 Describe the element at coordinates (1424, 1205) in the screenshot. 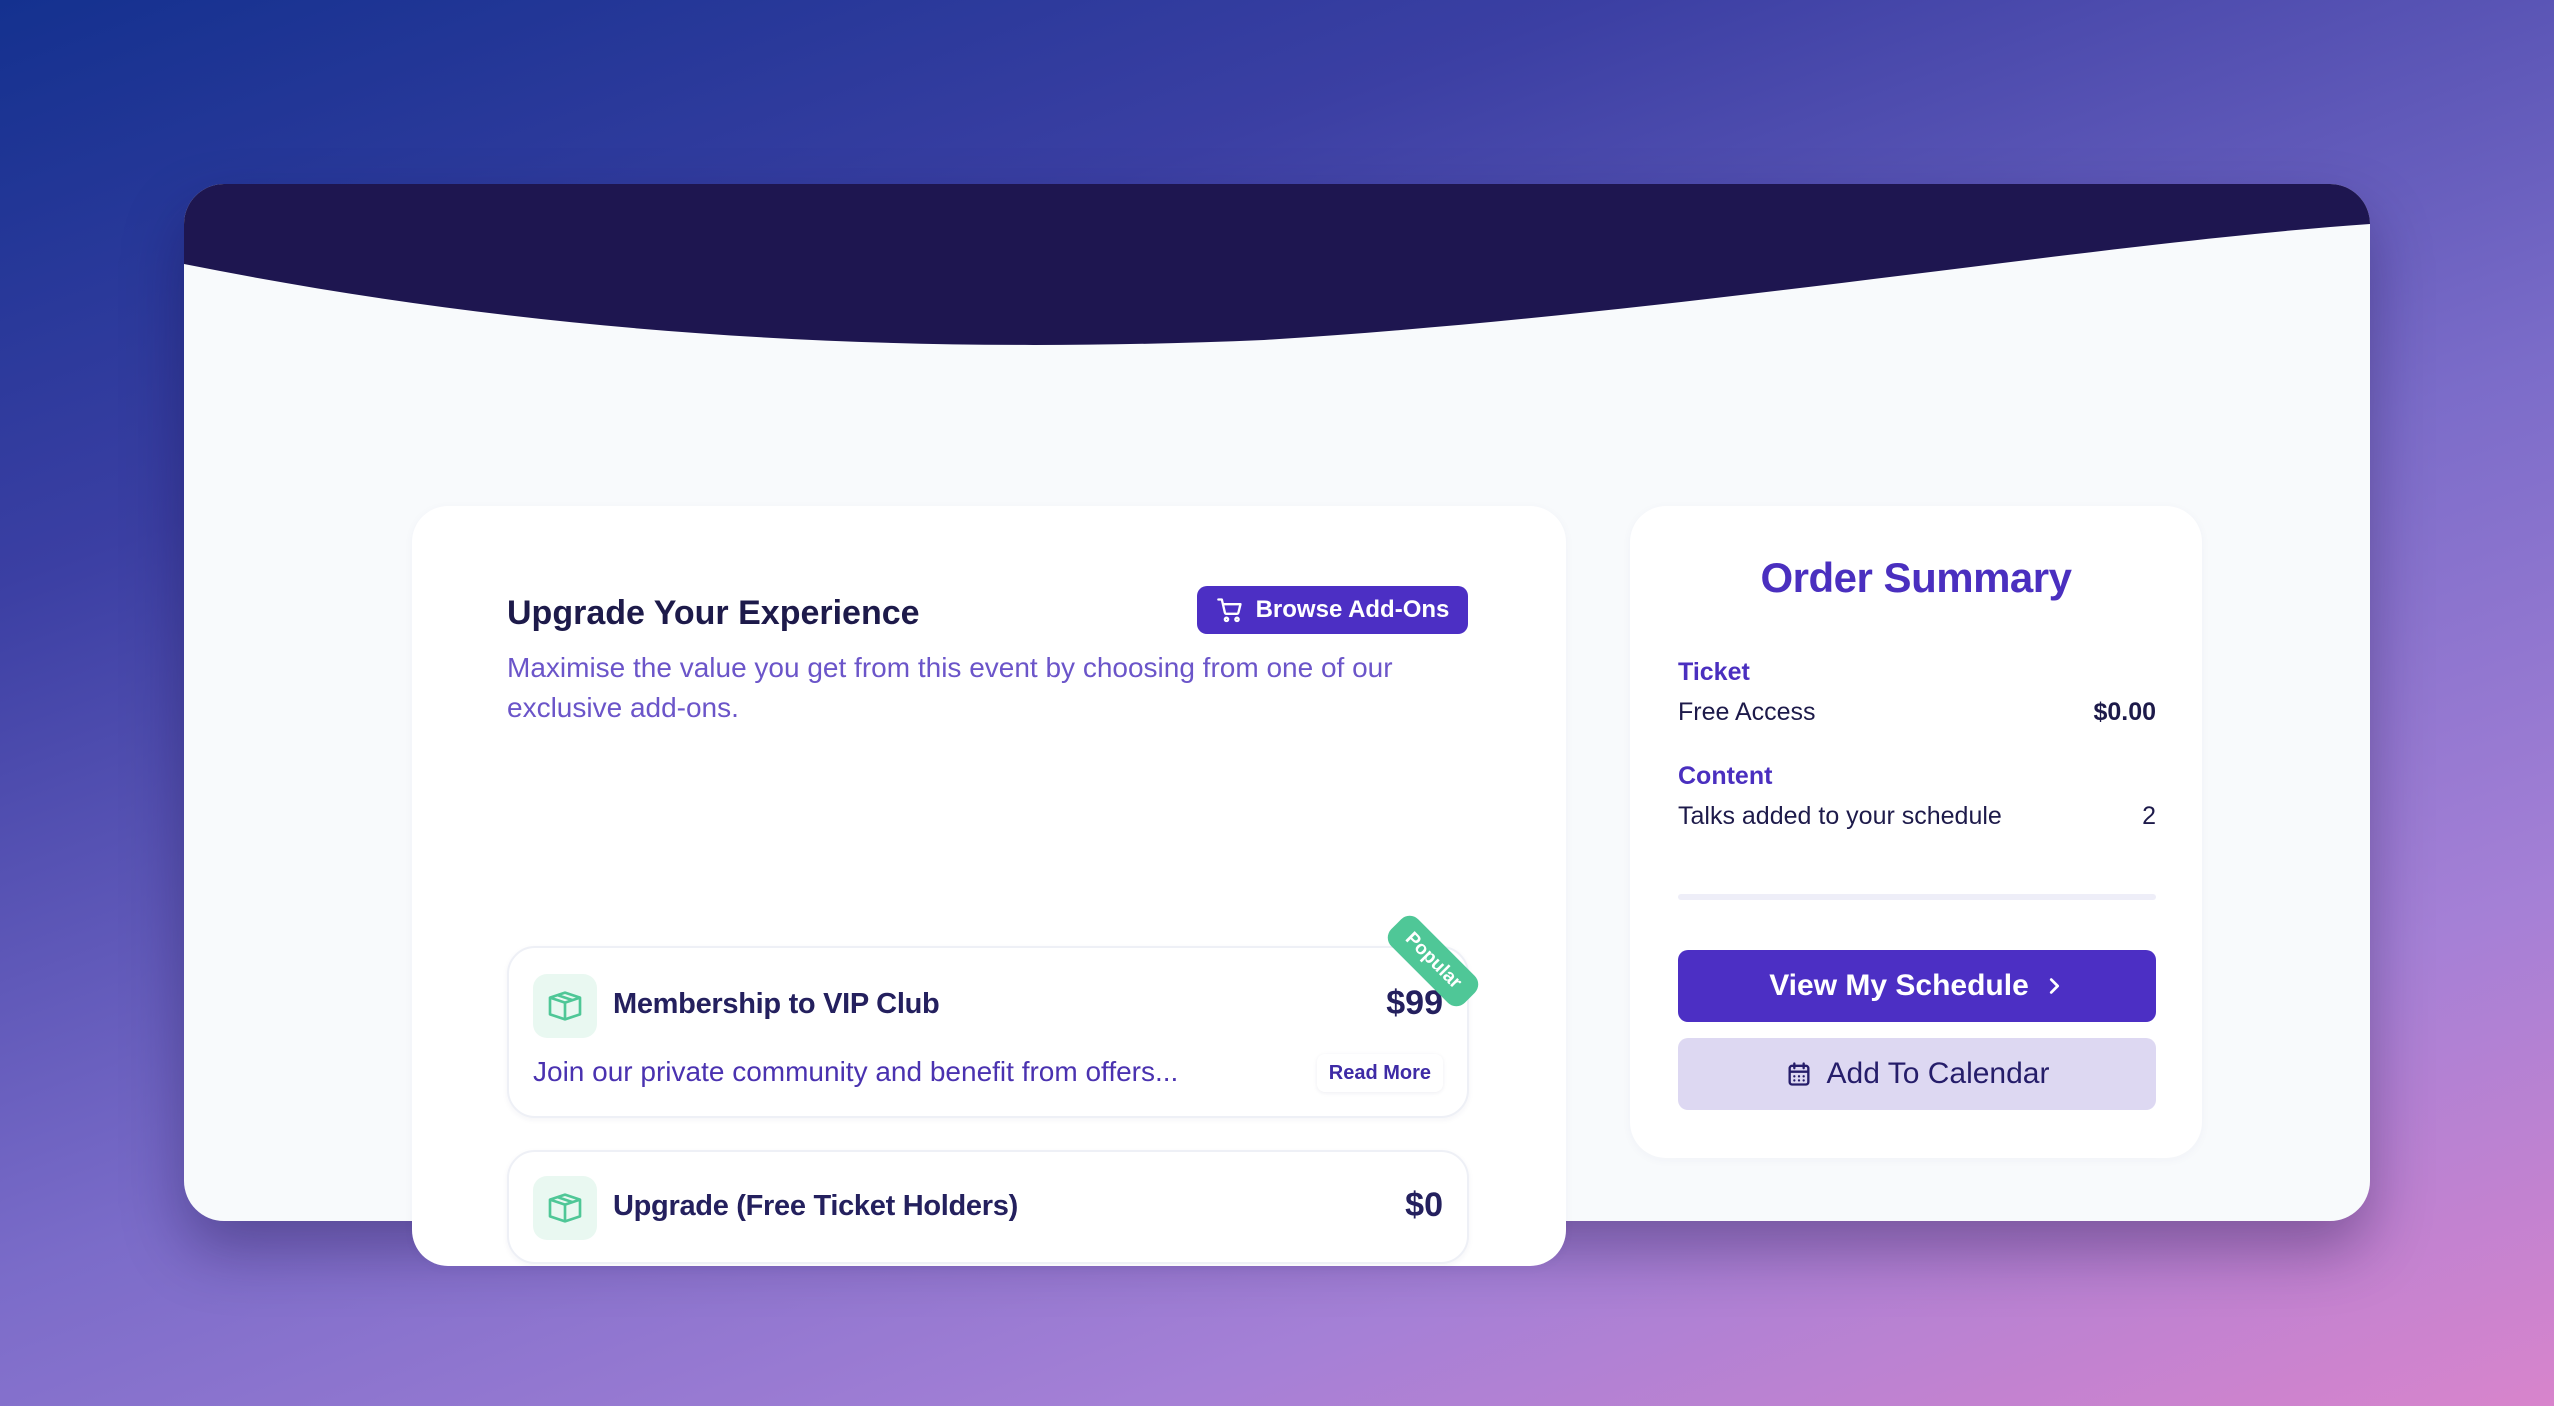

I see `addon-price: $0` at that location.